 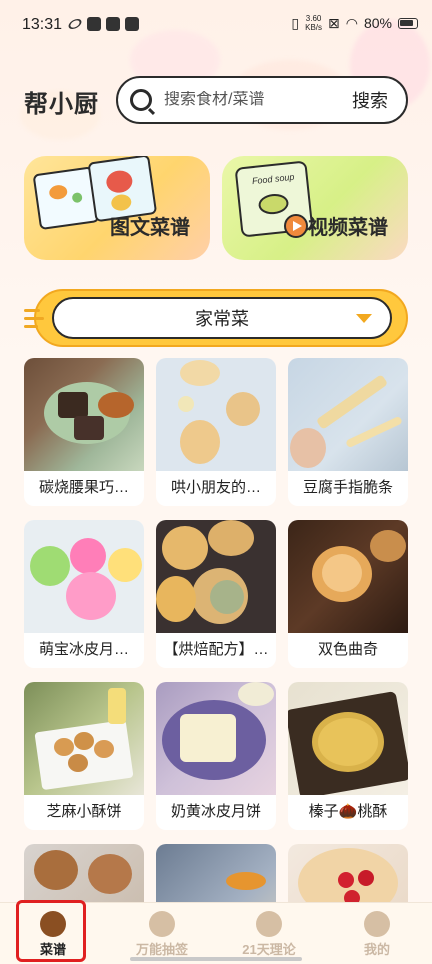 I want to click on category-dropdown: 家常菜, so click(x=222, y=318).